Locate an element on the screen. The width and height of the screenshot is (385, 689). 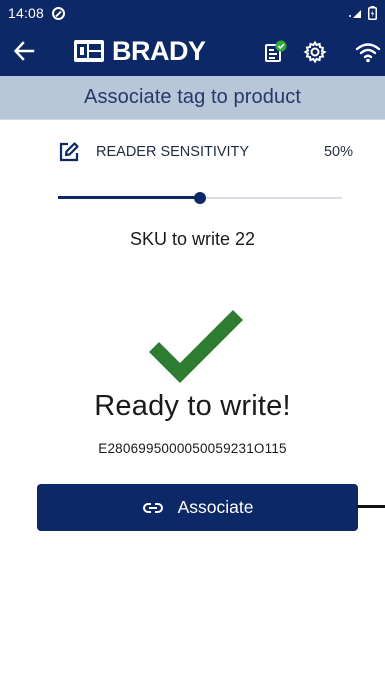
connection-button is located at coordinates (368, 52).